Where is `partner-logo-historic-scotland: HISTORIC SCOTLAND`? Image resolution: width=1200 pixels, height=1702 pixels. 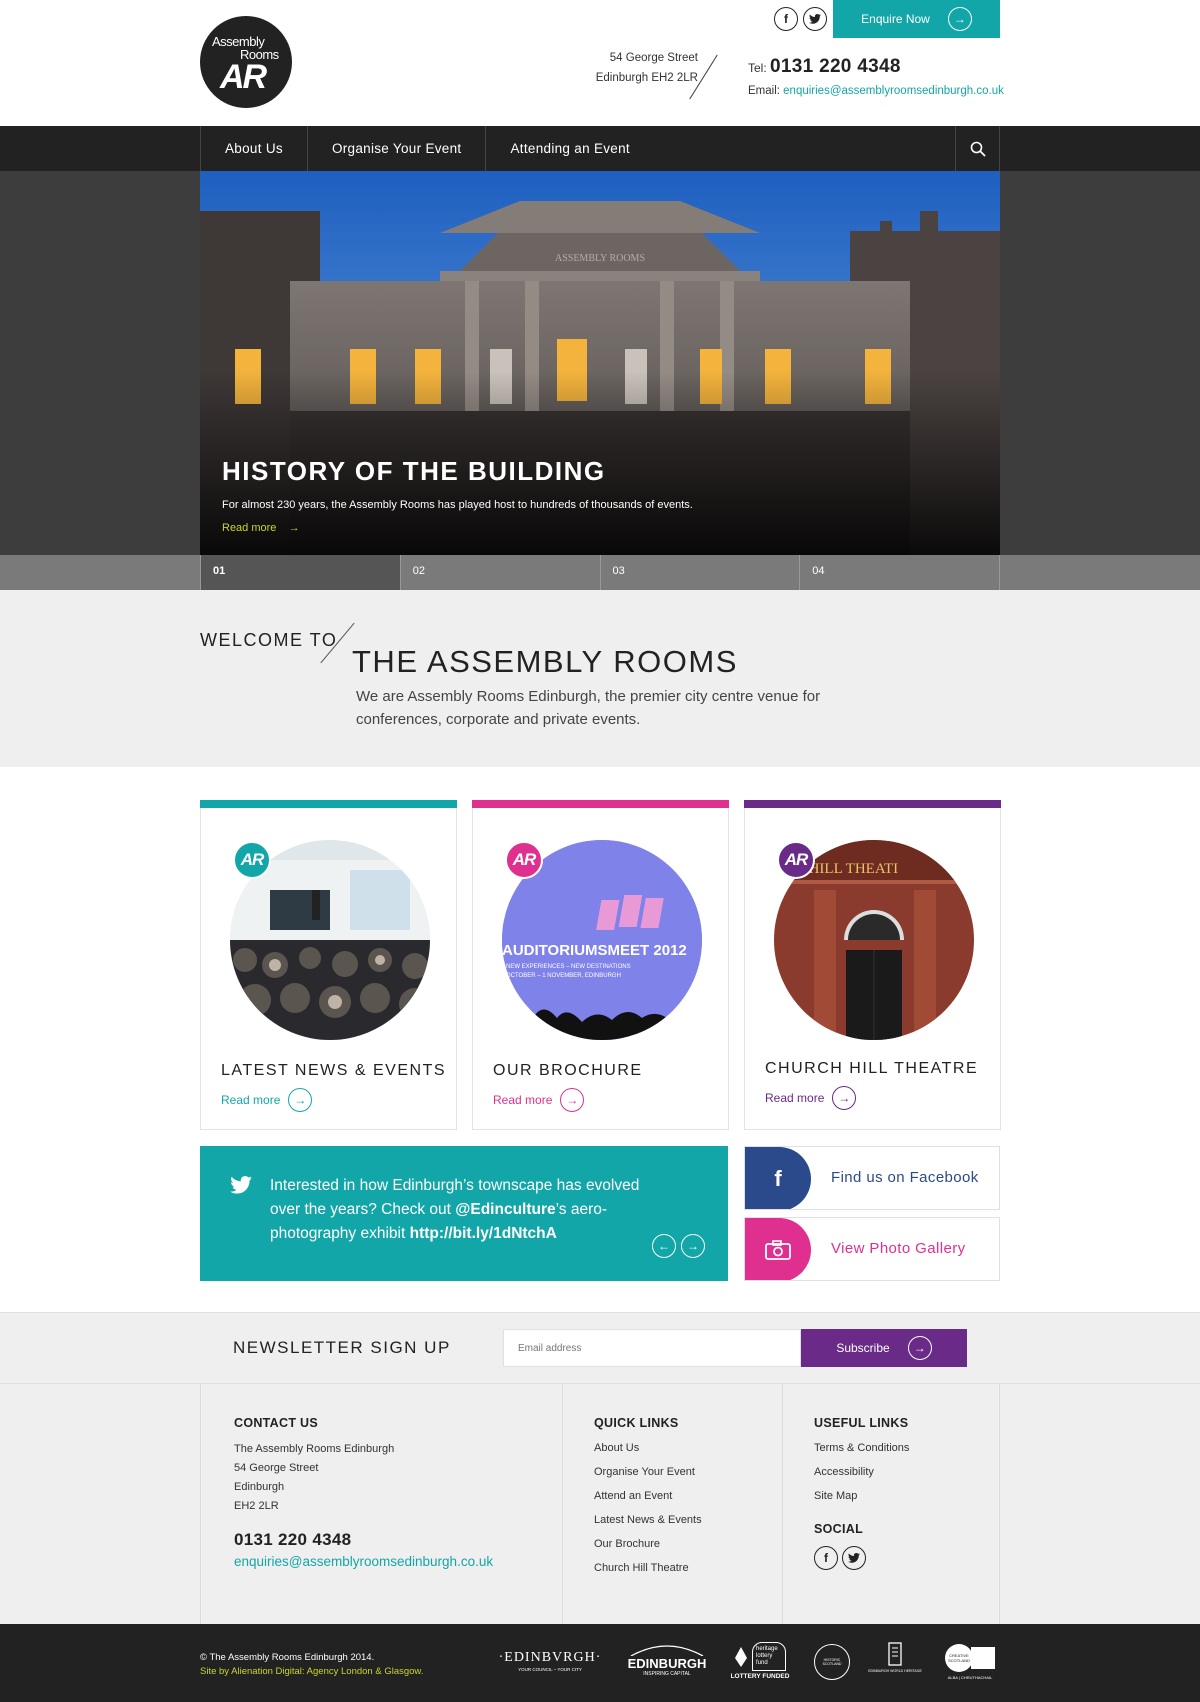 partner-logo-historic-scotland: HISTORIC SCOTLAND is located at coordinates (832, 1662).